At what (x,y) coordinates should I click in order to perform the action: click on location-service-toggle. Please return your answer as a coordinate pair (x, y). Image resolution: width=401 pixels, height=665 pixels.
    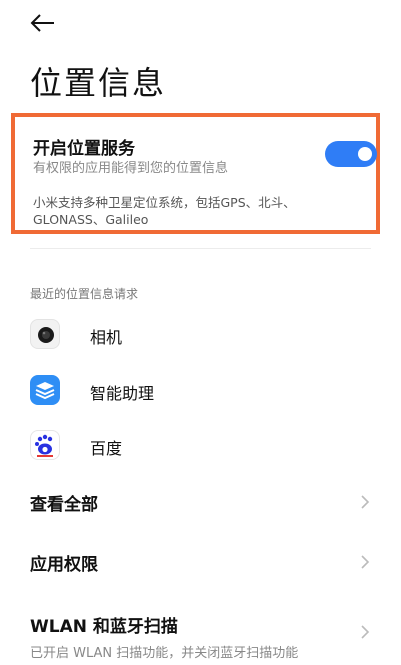
    Looking at the image, I should click on (351, 154).